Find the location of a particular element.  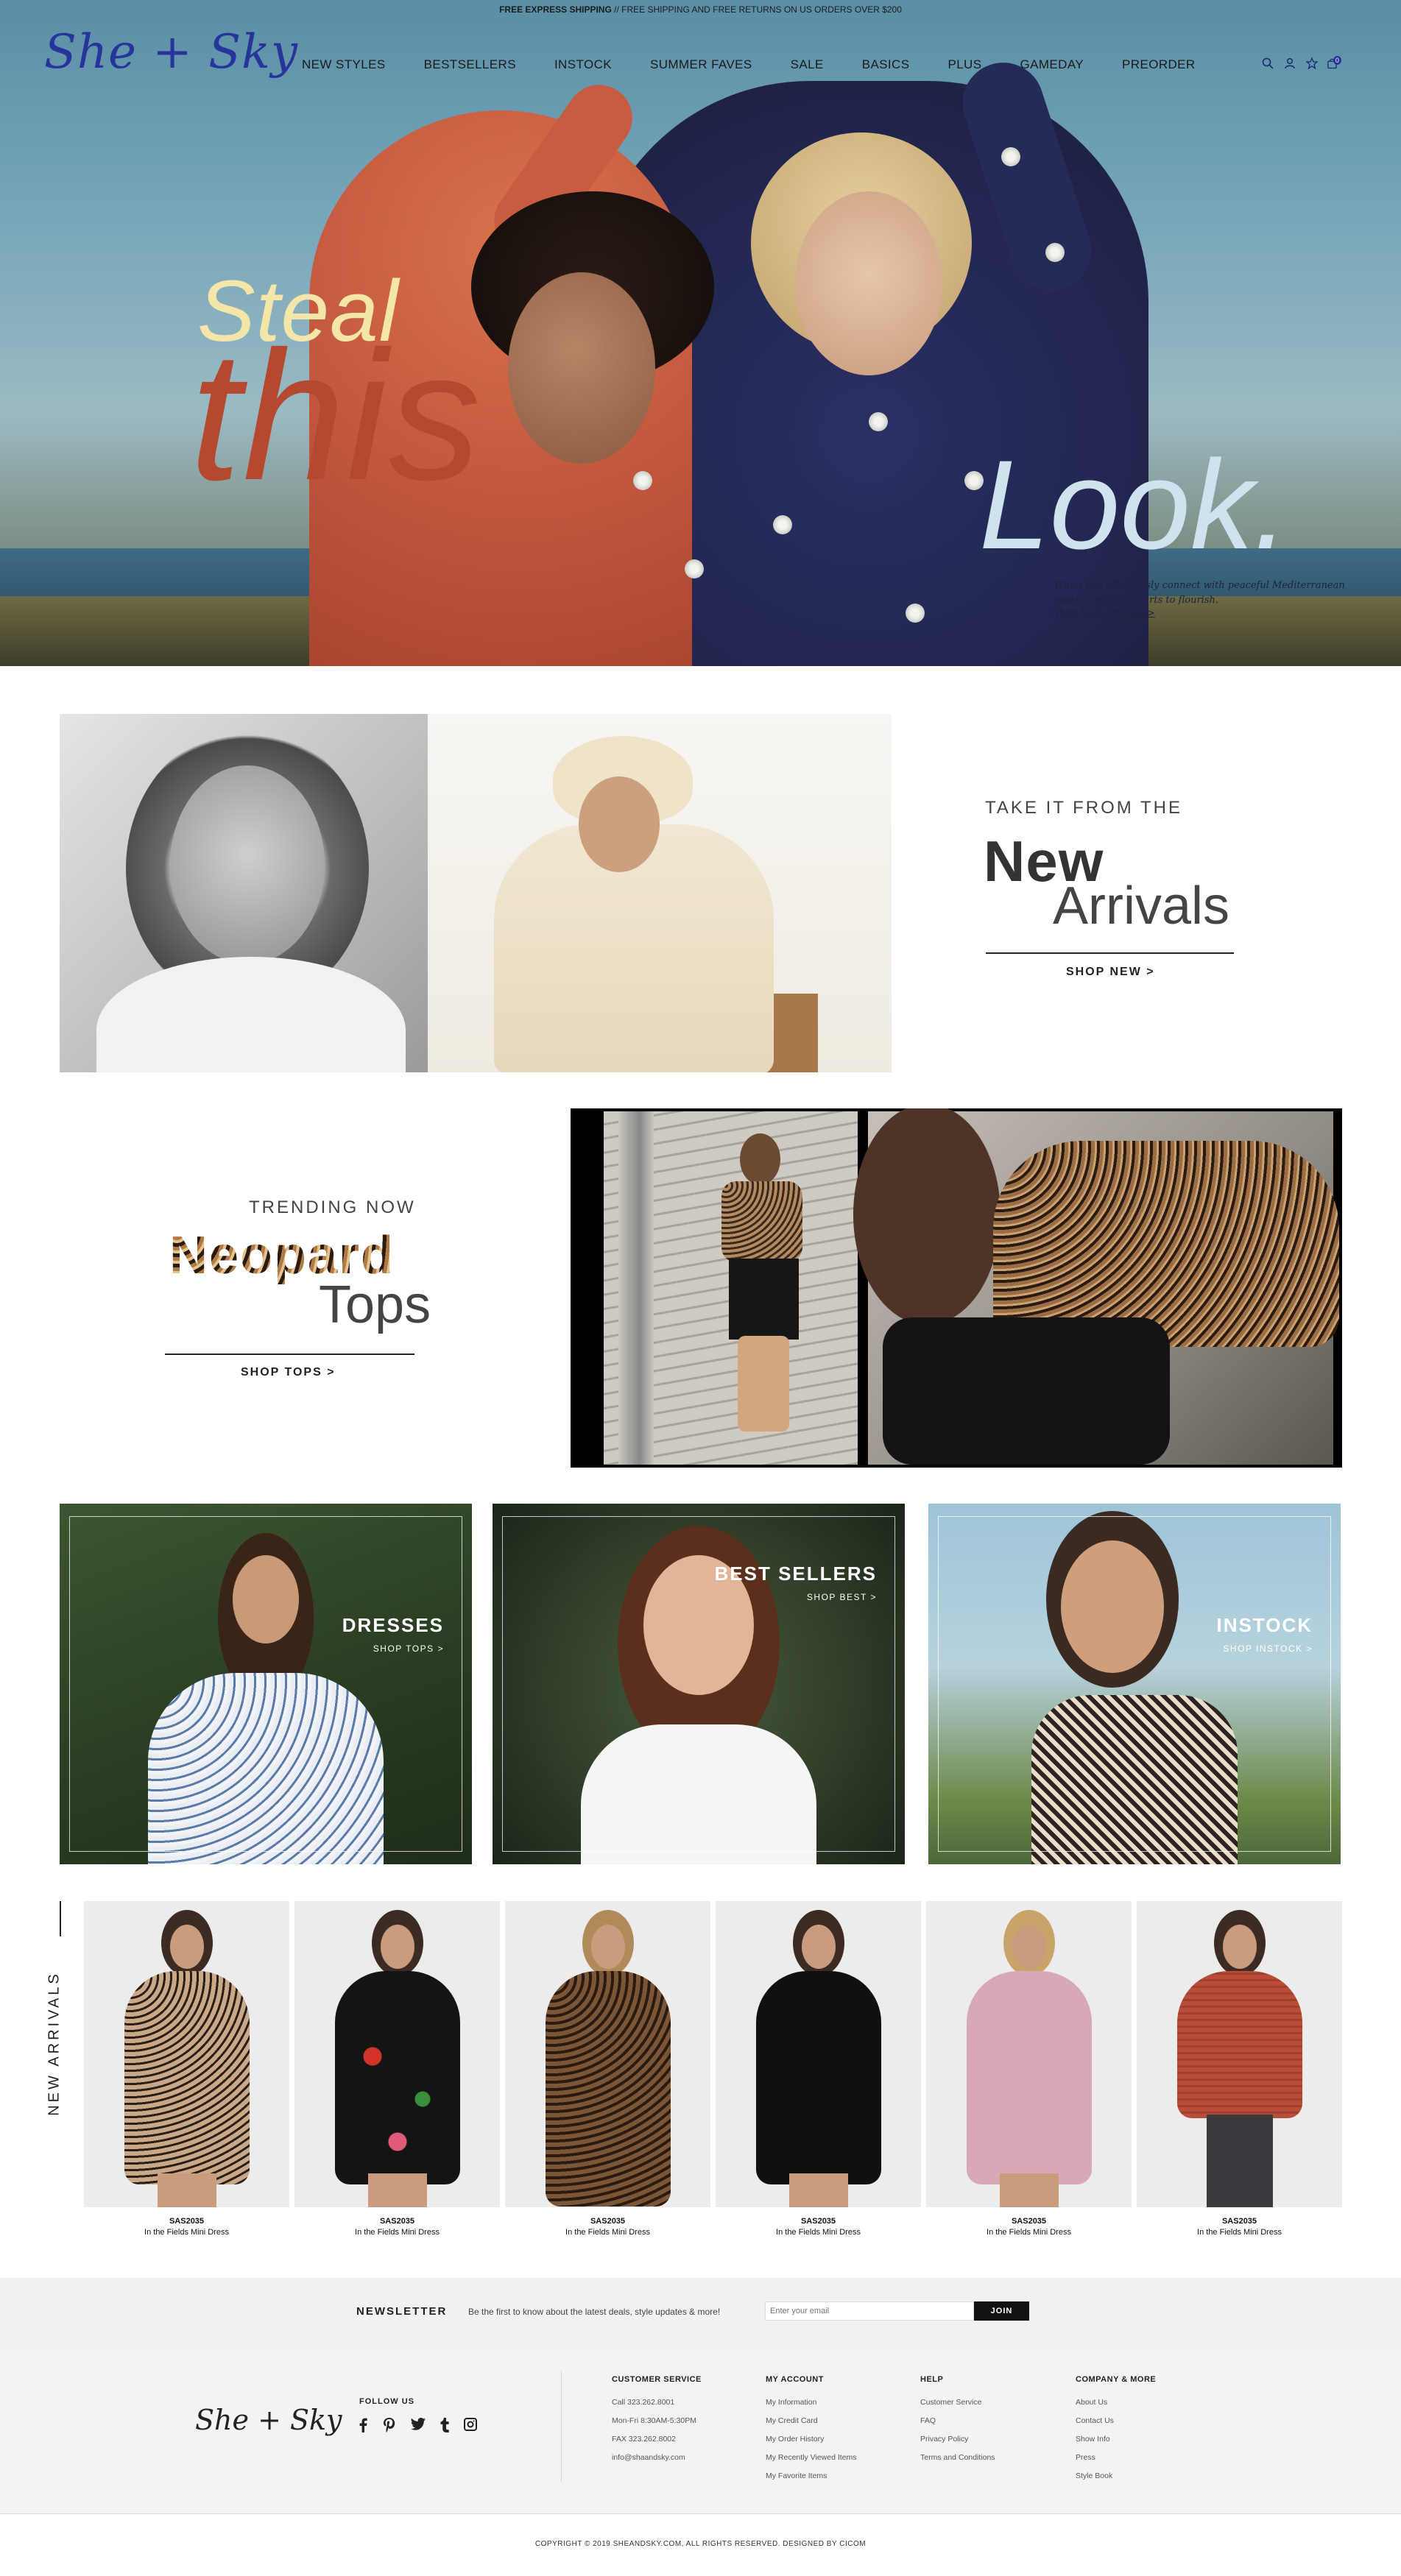

footer-link: Press is located at coordinates (1116, 2458).